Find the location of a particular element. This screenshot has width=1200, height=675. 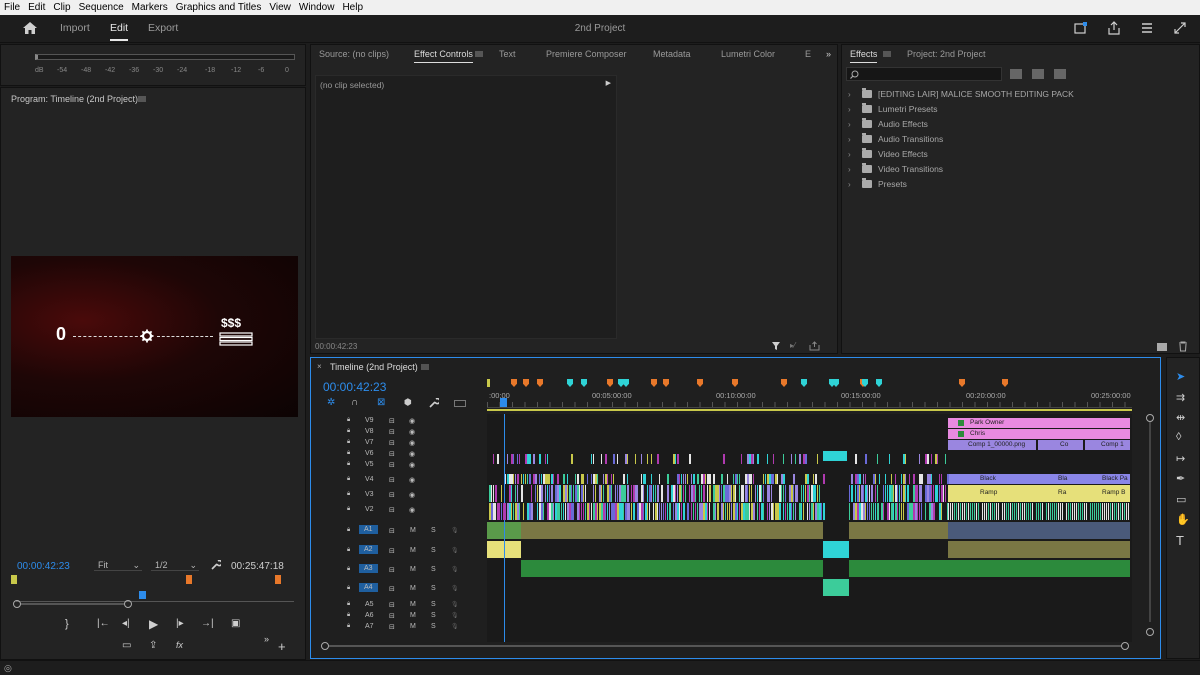

export-icon is located at coordinates (814, 346).